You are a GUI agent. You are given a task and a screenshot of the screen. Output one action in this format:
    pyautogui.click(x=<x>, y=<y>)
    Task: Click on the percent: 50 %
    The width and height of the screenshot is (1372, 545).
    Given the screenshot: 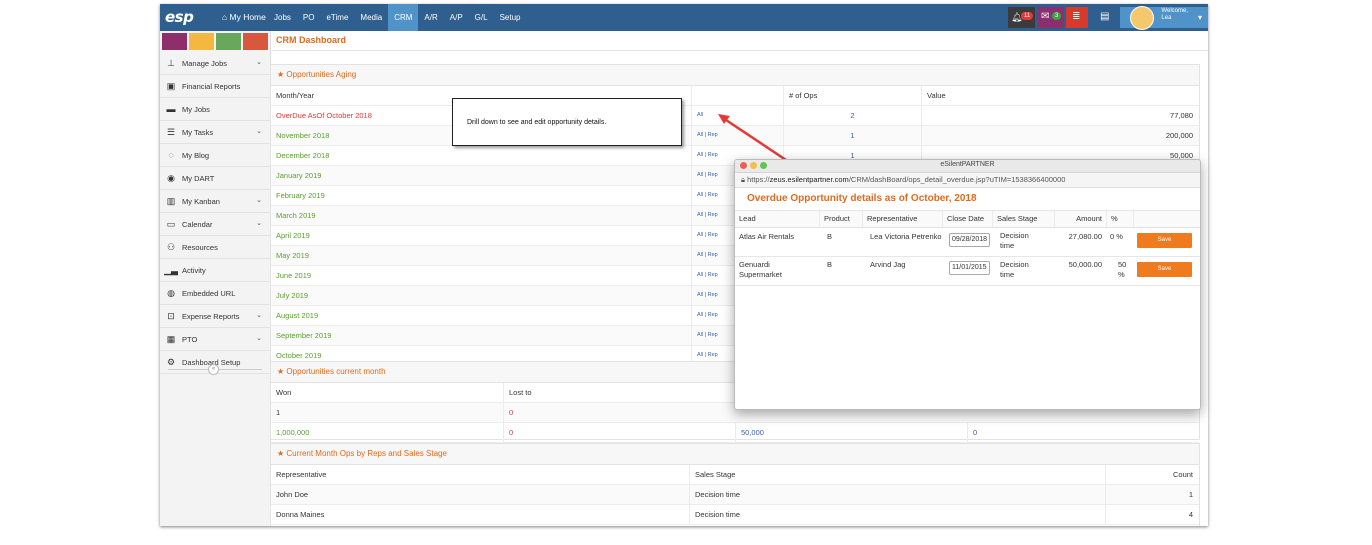 What is the action you would take?
    pyautogui.click(x=1124, y=270)
    